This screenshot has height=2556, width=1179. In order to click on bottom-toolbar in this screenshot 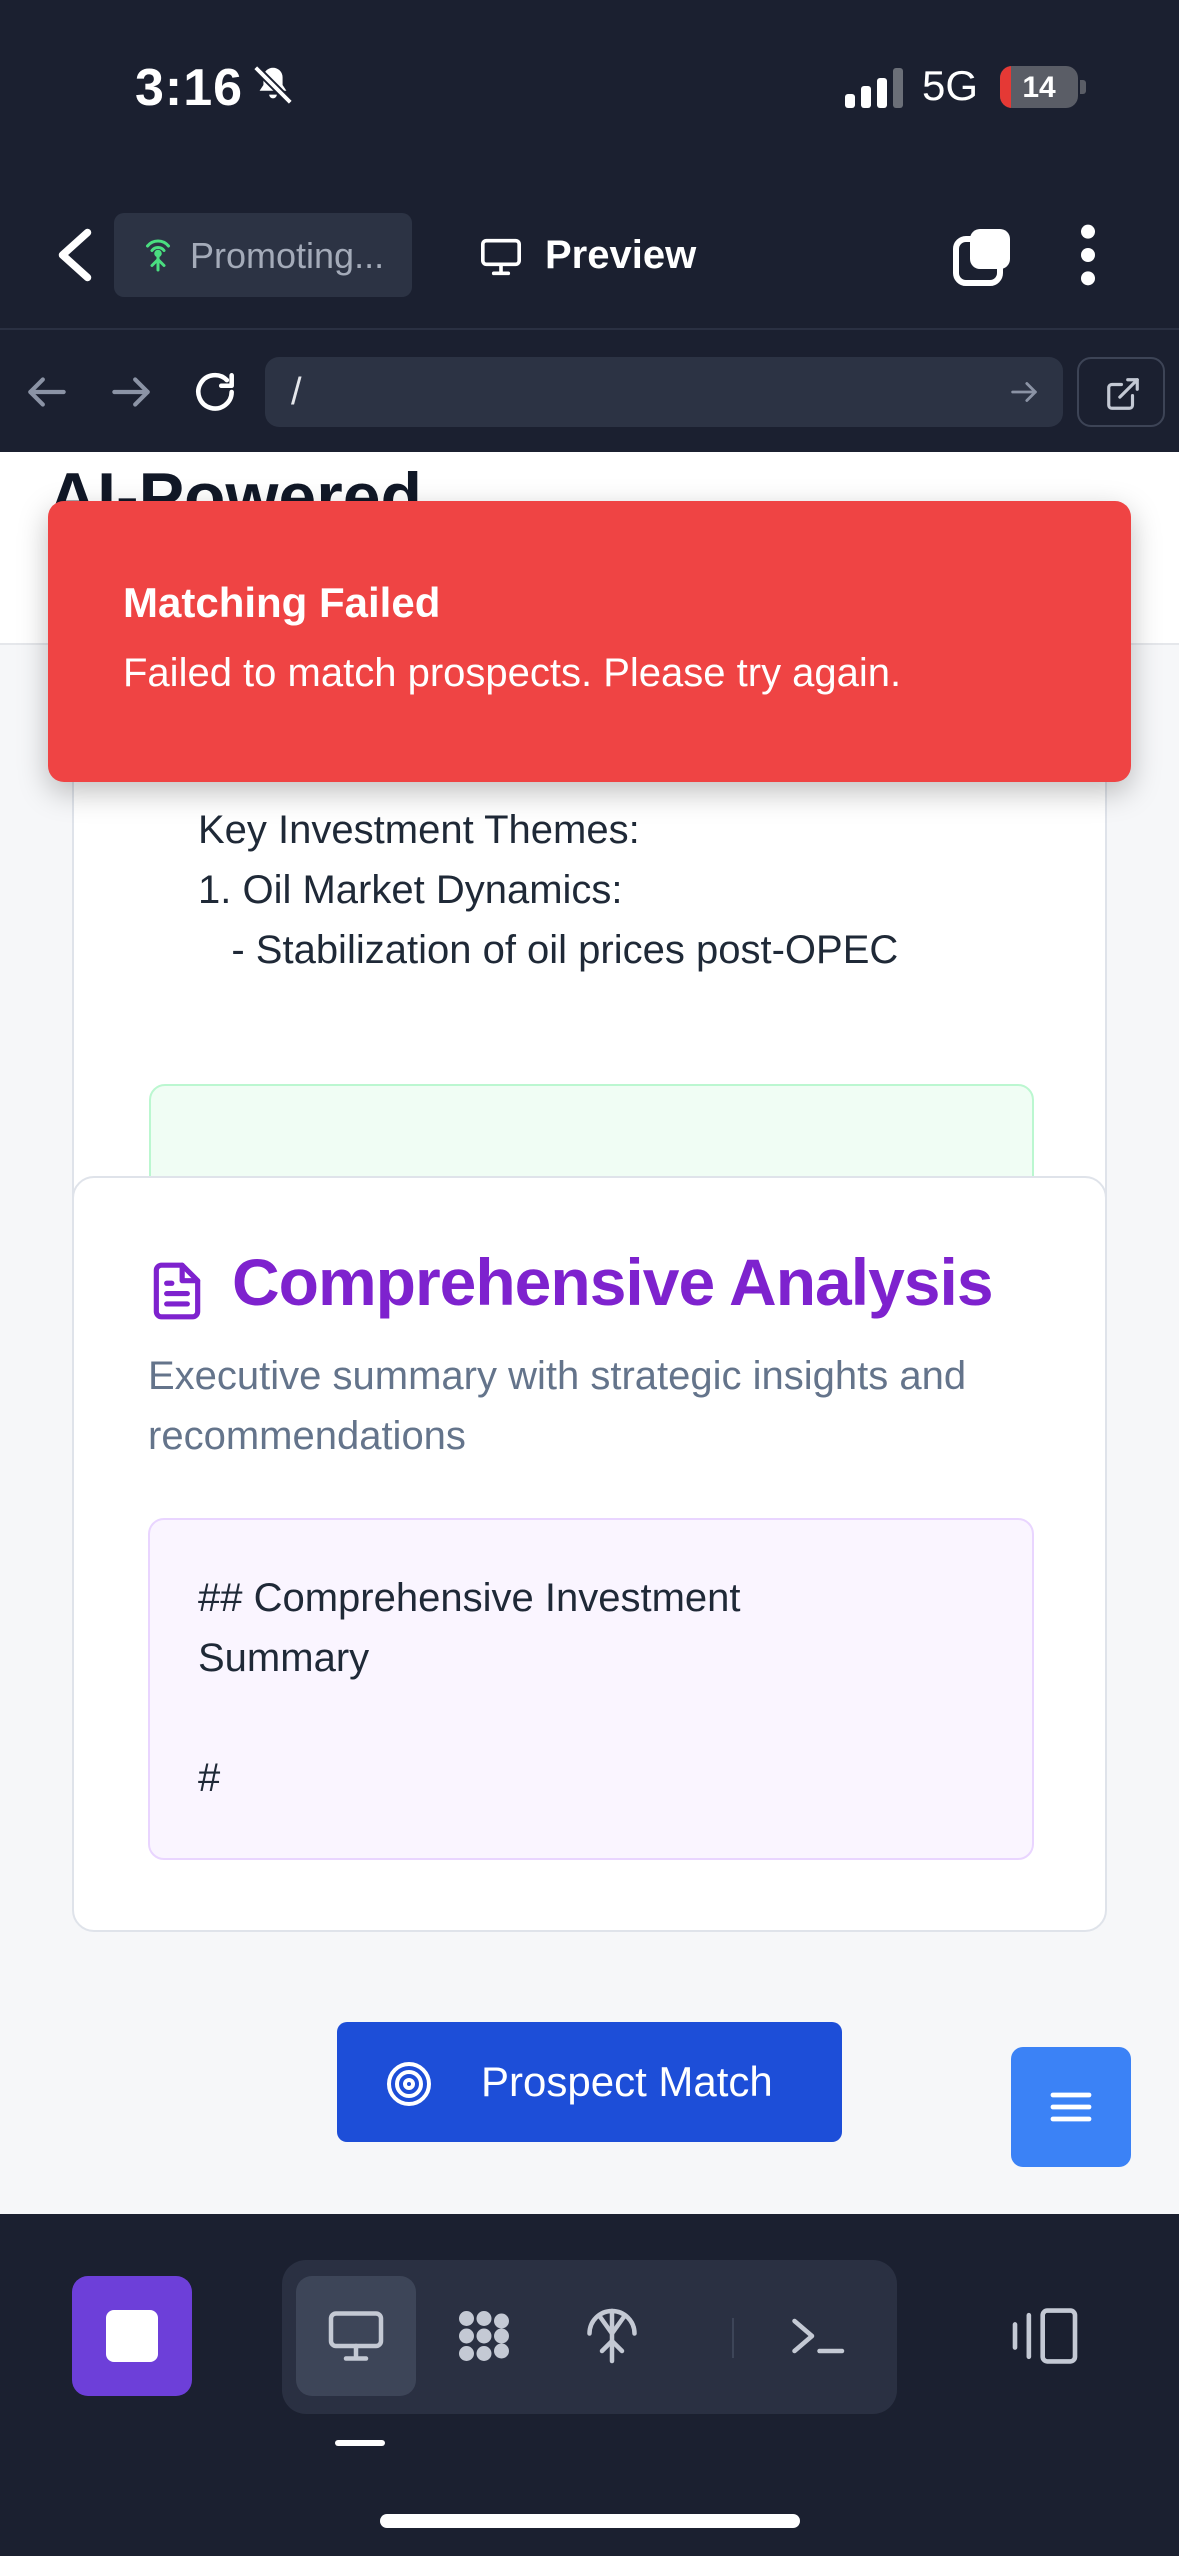, I will do `click(589, 2385)`.